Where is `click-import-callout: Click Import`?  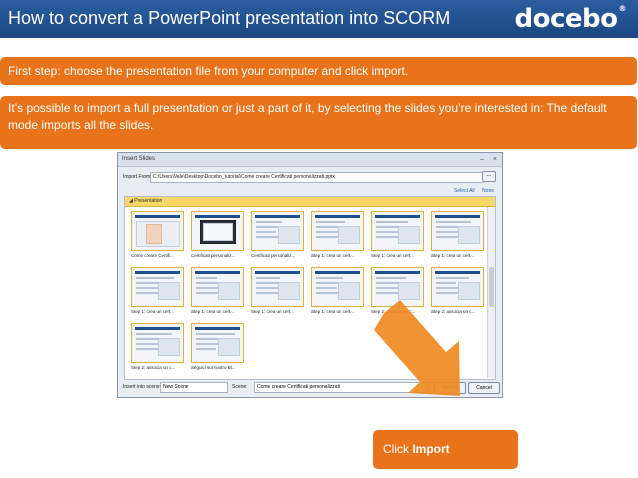 click-import-callout: Click Import is located at coordinates (445, 449).